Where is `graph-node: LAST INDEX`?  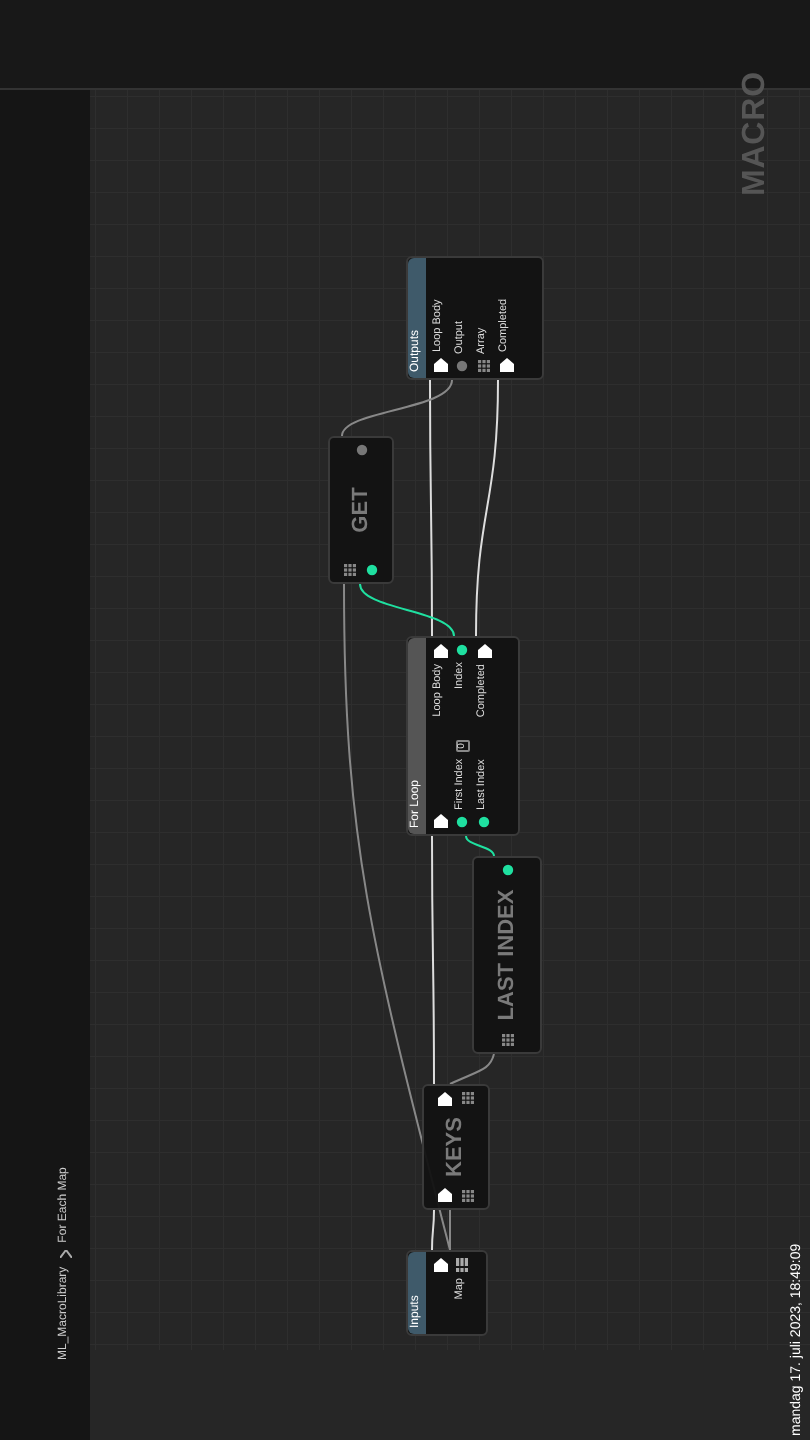
graph-node: LAST INDEX is located at coordinates (507, 955).